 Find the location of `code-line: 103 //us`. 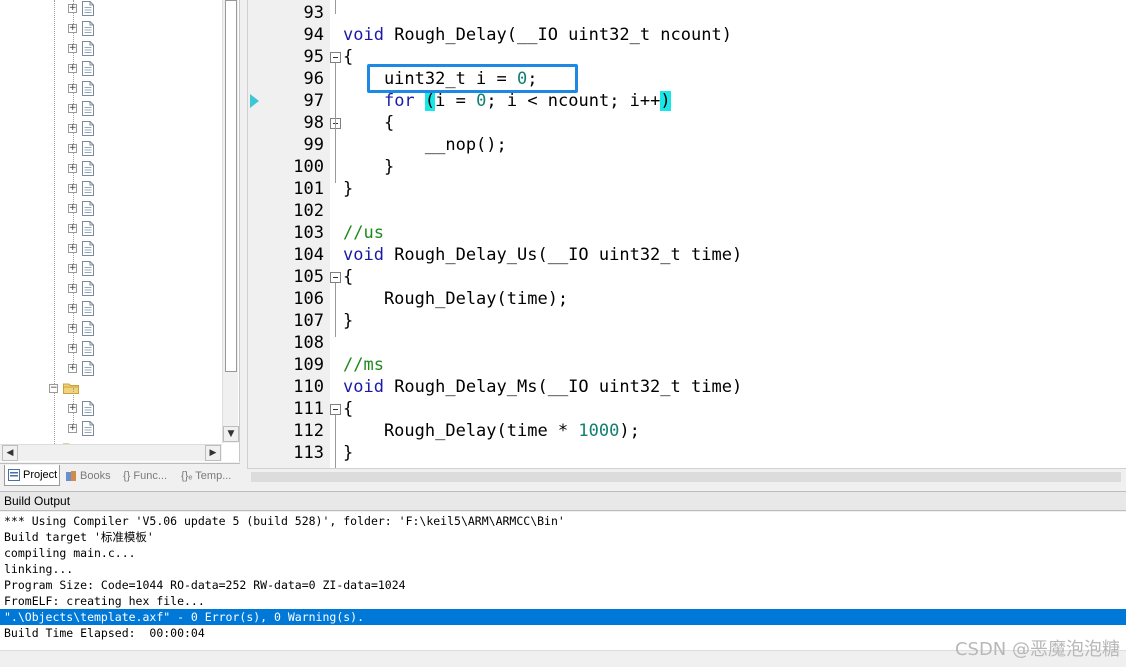

code-line: 103 //us is located at coordinates (687, 233).